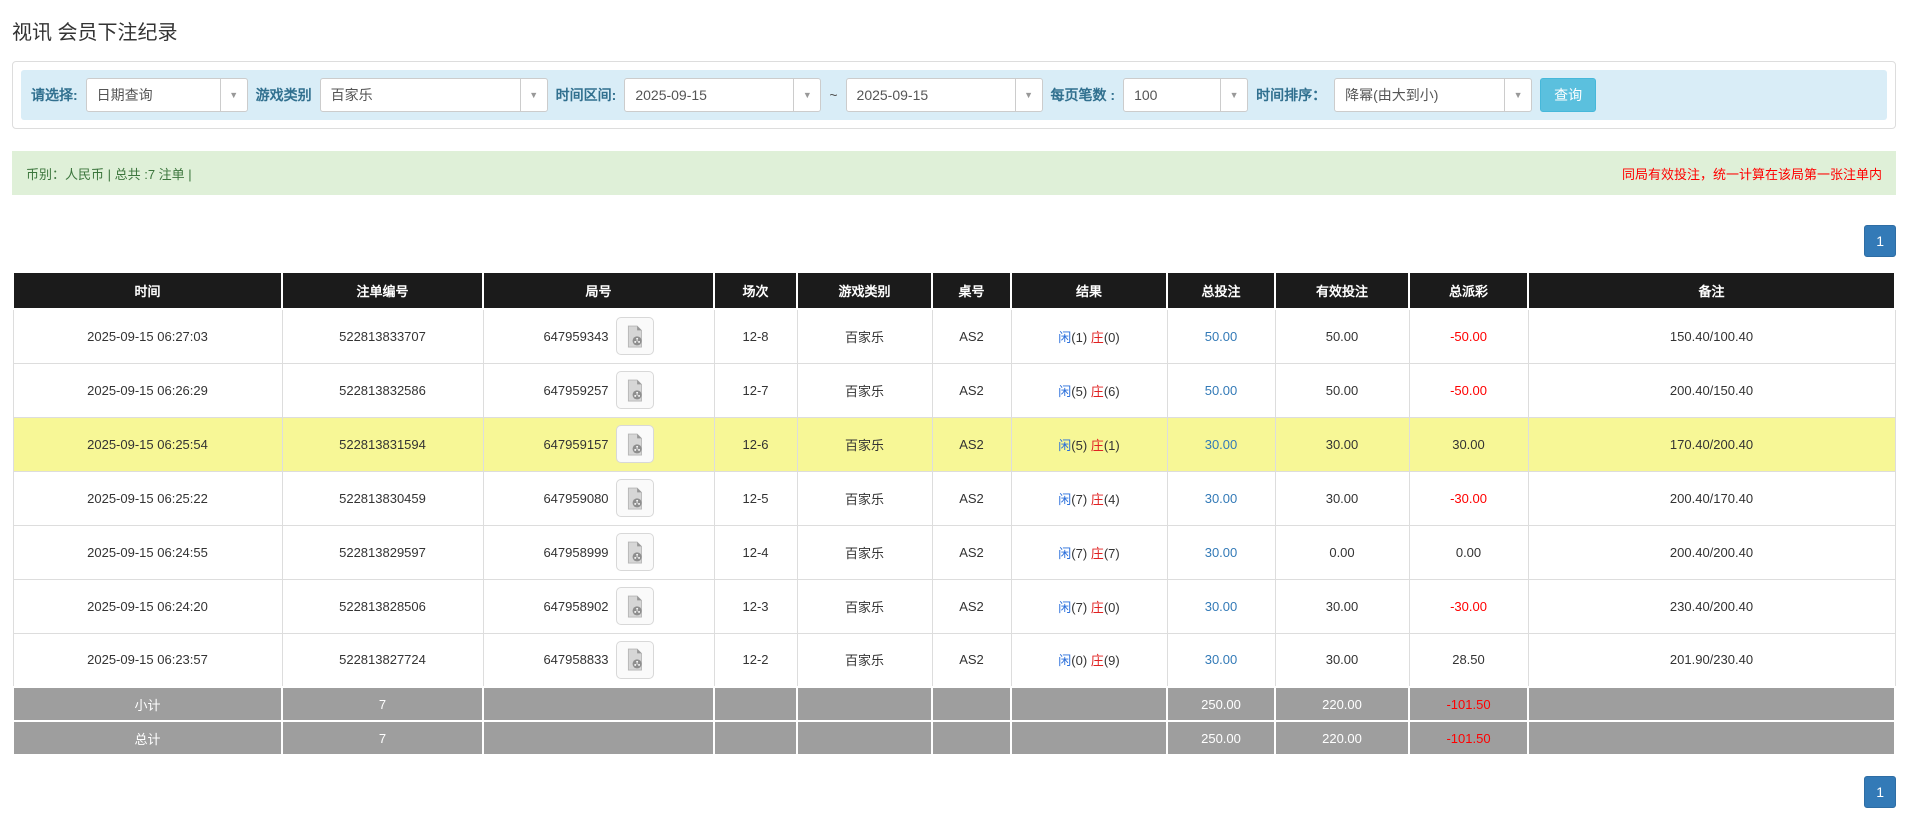 The height and width of the screenshot is (822, 1908). Describe the element at coordinates (1083, 95) in the screenshot. I see `page-size-label: 每页笔数 :` at that location.